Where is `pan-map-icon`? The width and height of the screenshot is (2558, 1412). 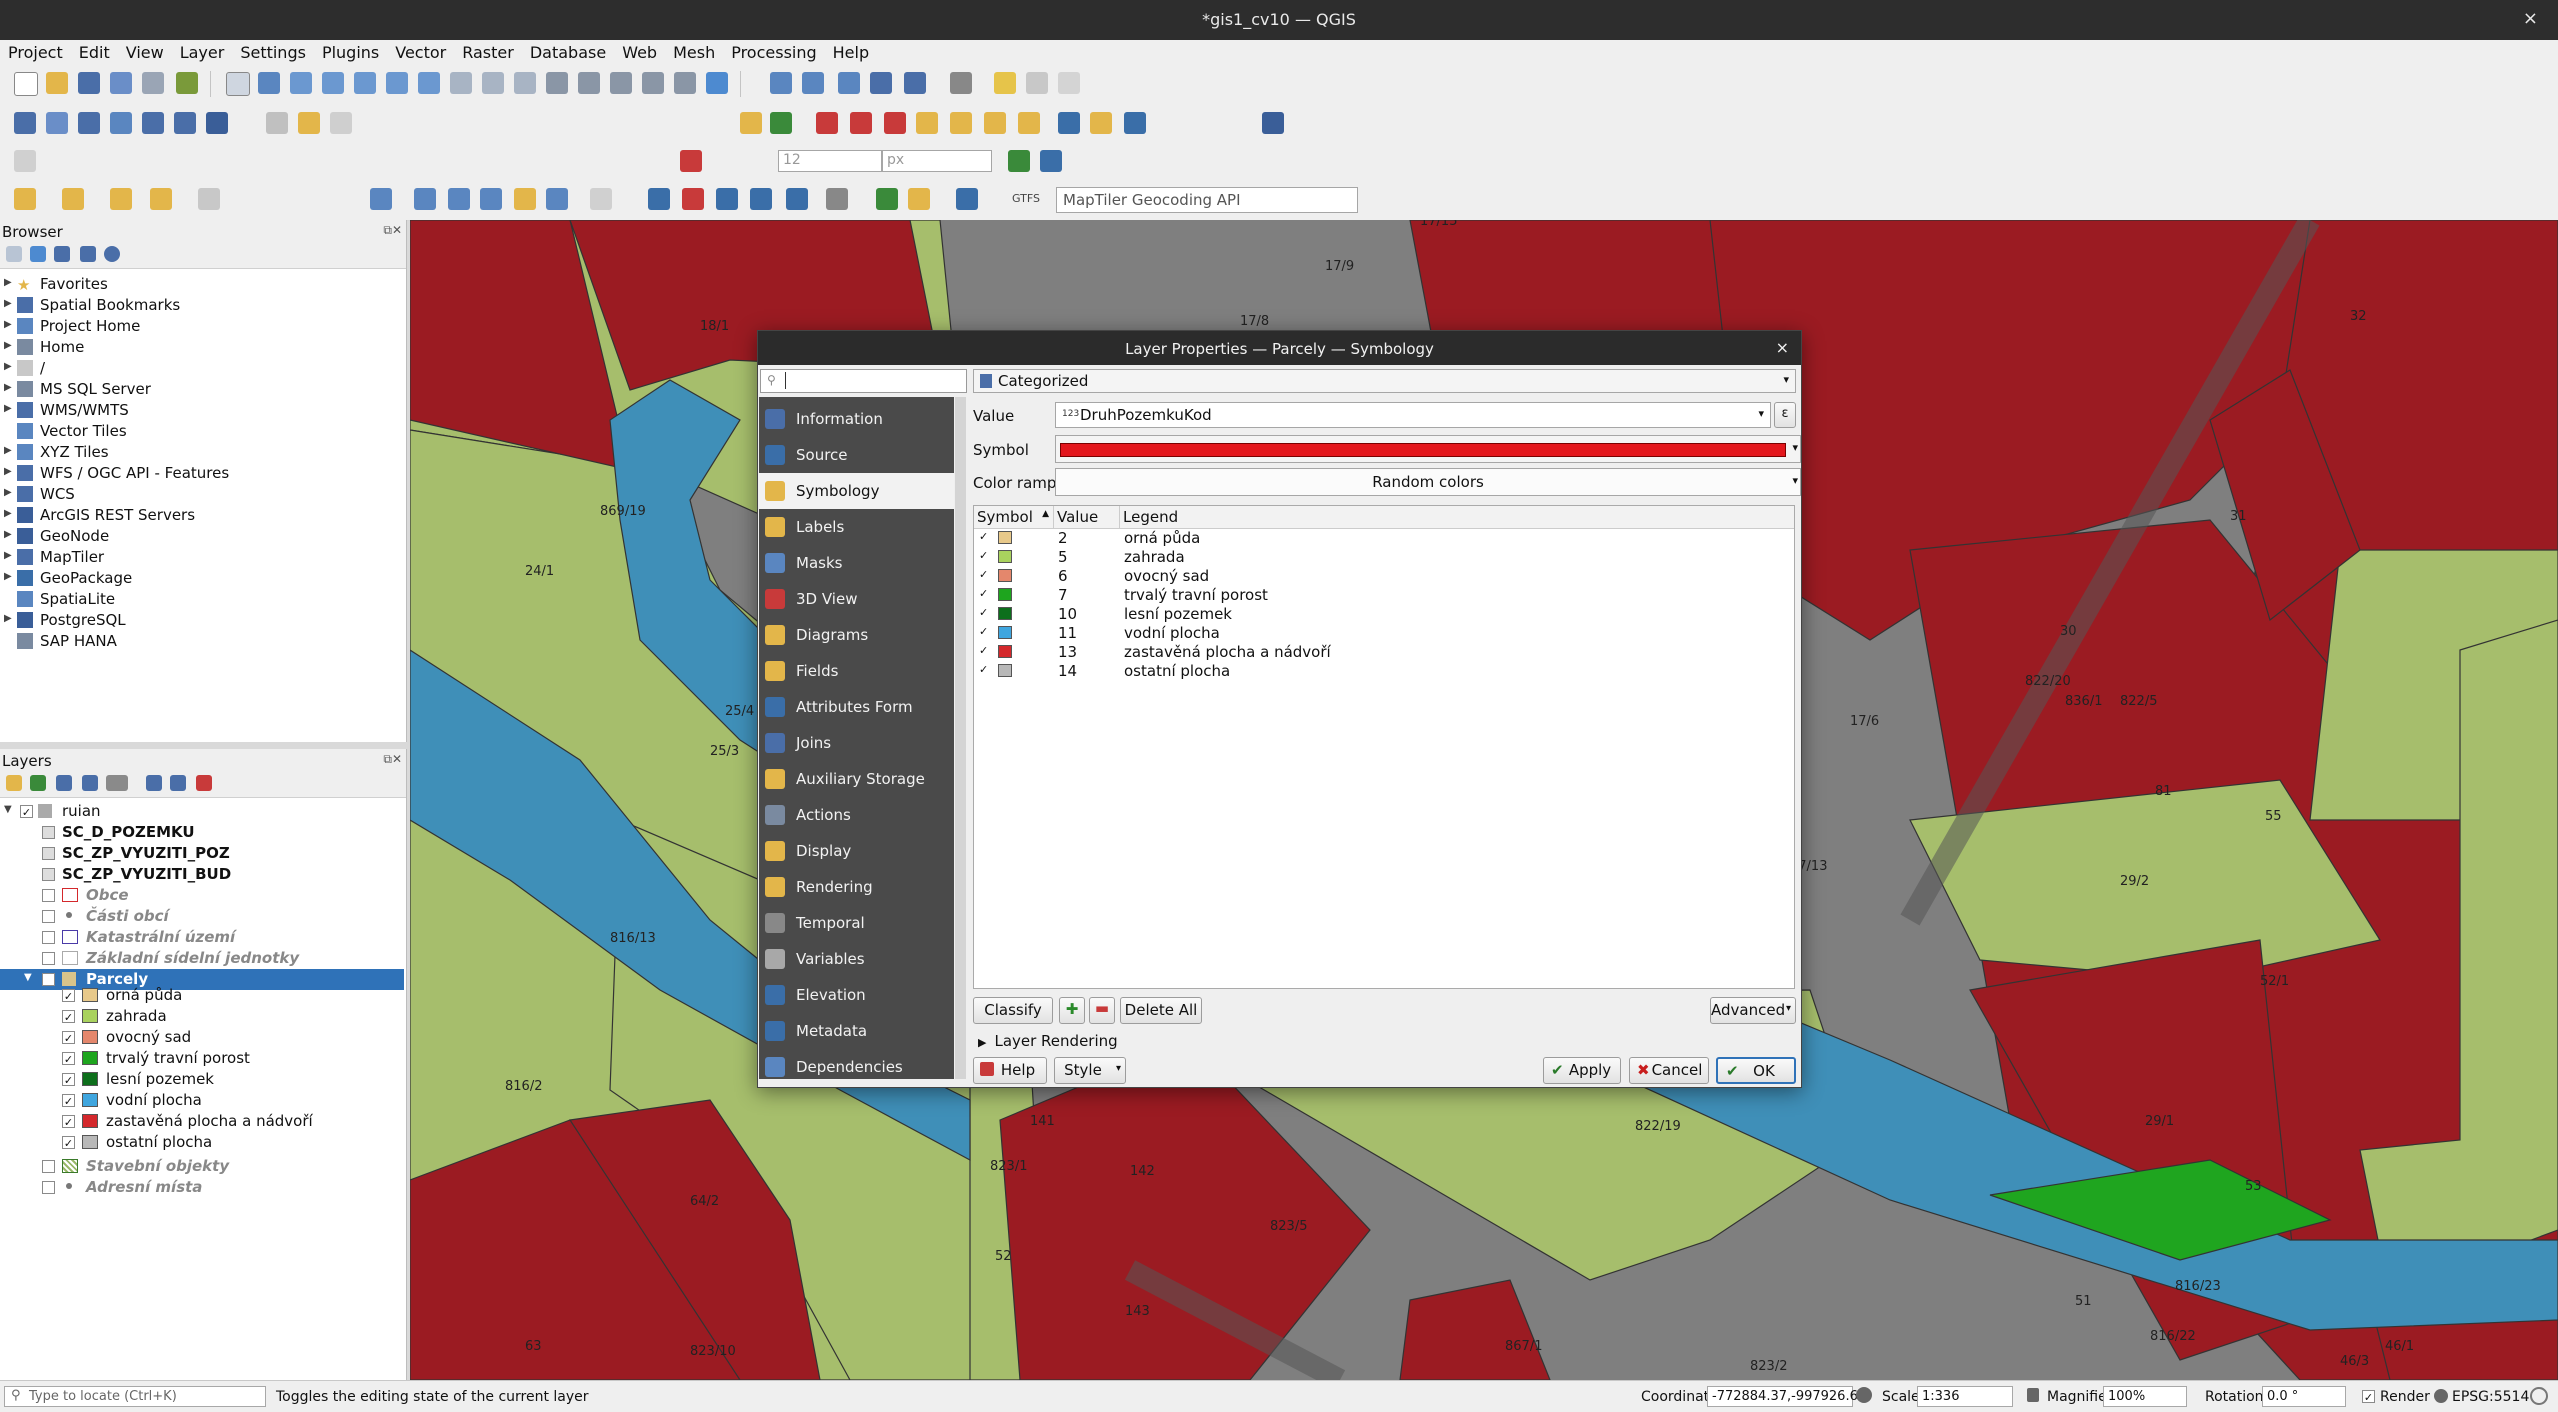
pan-map-icon is located at coordinates (238, 84).